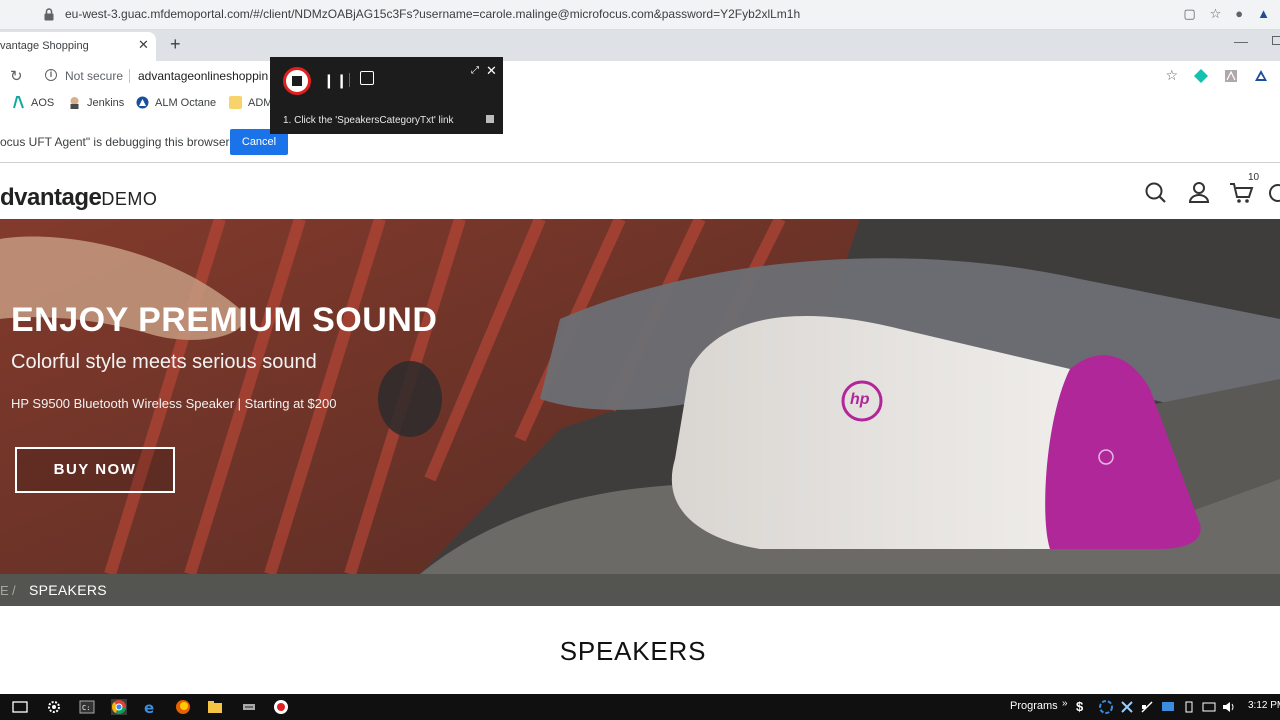 This screenshot has width=1280, height=720. I want to click on record-app-icon, so click(281, 707).